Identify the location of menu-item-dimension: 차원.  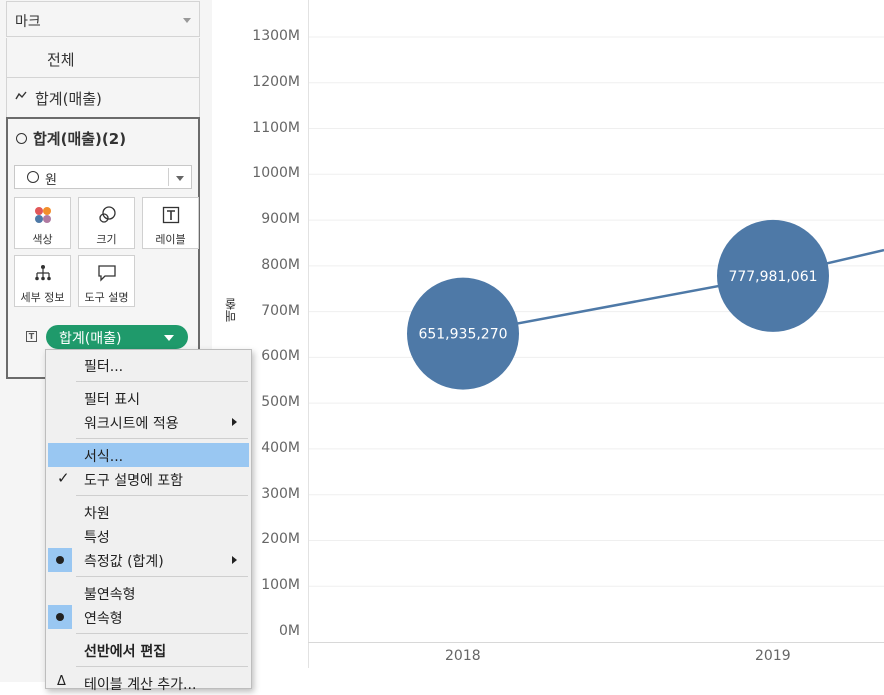
(148, 512).